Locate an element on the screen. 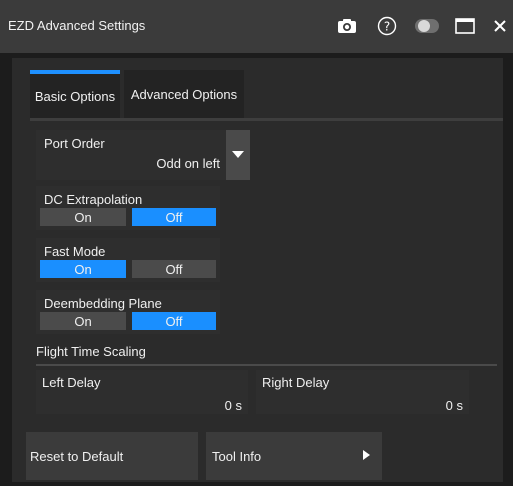  left-delay-value: 0 s is located at coordinates (233, 405).